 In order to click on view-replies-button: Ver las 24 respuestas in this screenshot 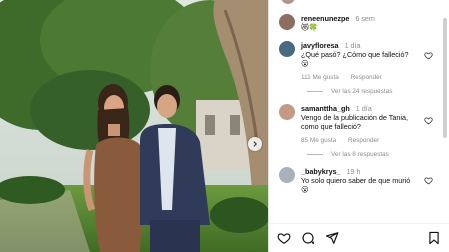, I will do `click(373, 91)`.